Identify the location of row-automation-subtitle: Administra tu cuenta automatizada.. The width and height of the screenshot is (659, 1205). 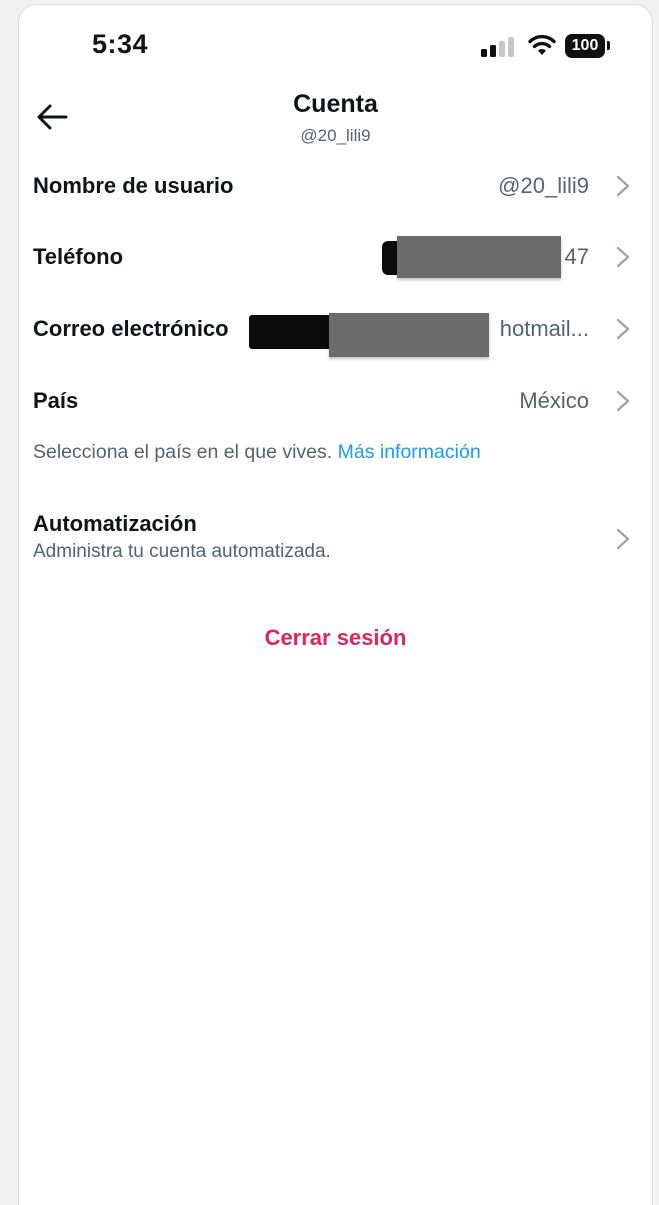
(182, 551).